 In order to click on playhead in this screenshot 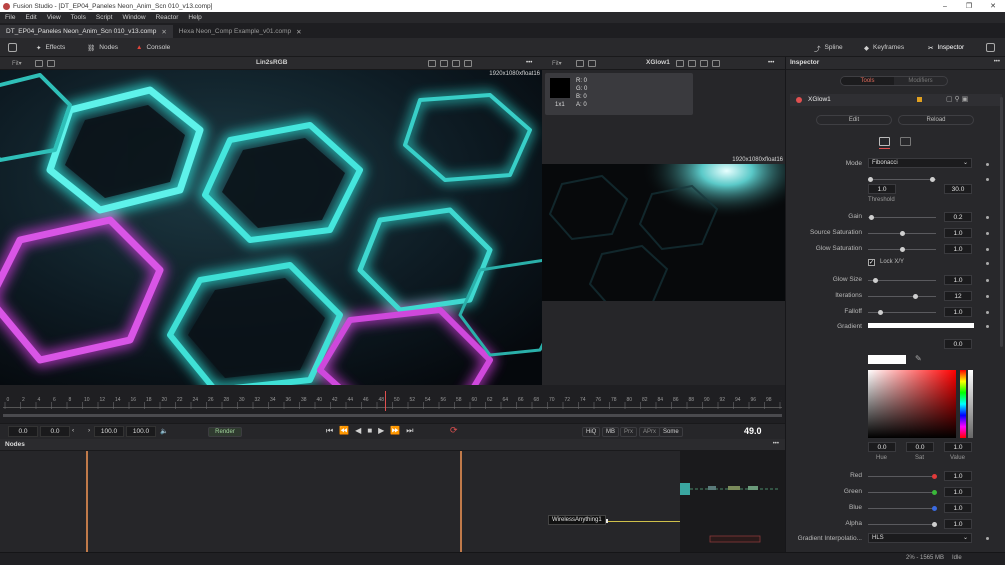, I will do `click(385, 401)`.